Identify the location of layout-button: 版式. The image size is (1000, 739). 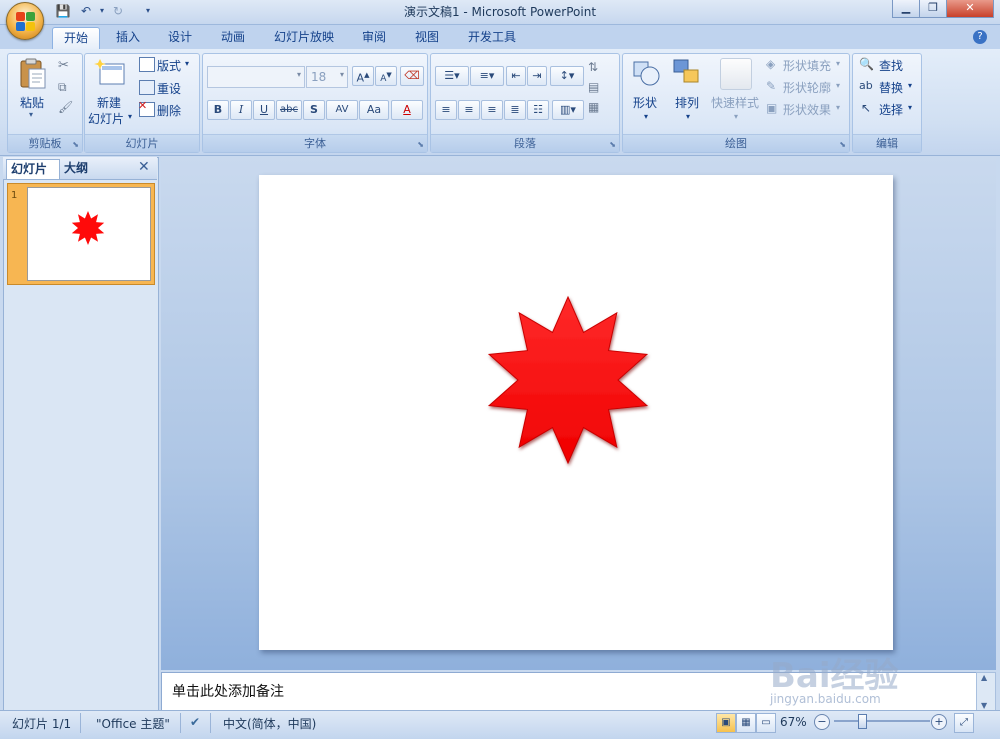
(169, 65).